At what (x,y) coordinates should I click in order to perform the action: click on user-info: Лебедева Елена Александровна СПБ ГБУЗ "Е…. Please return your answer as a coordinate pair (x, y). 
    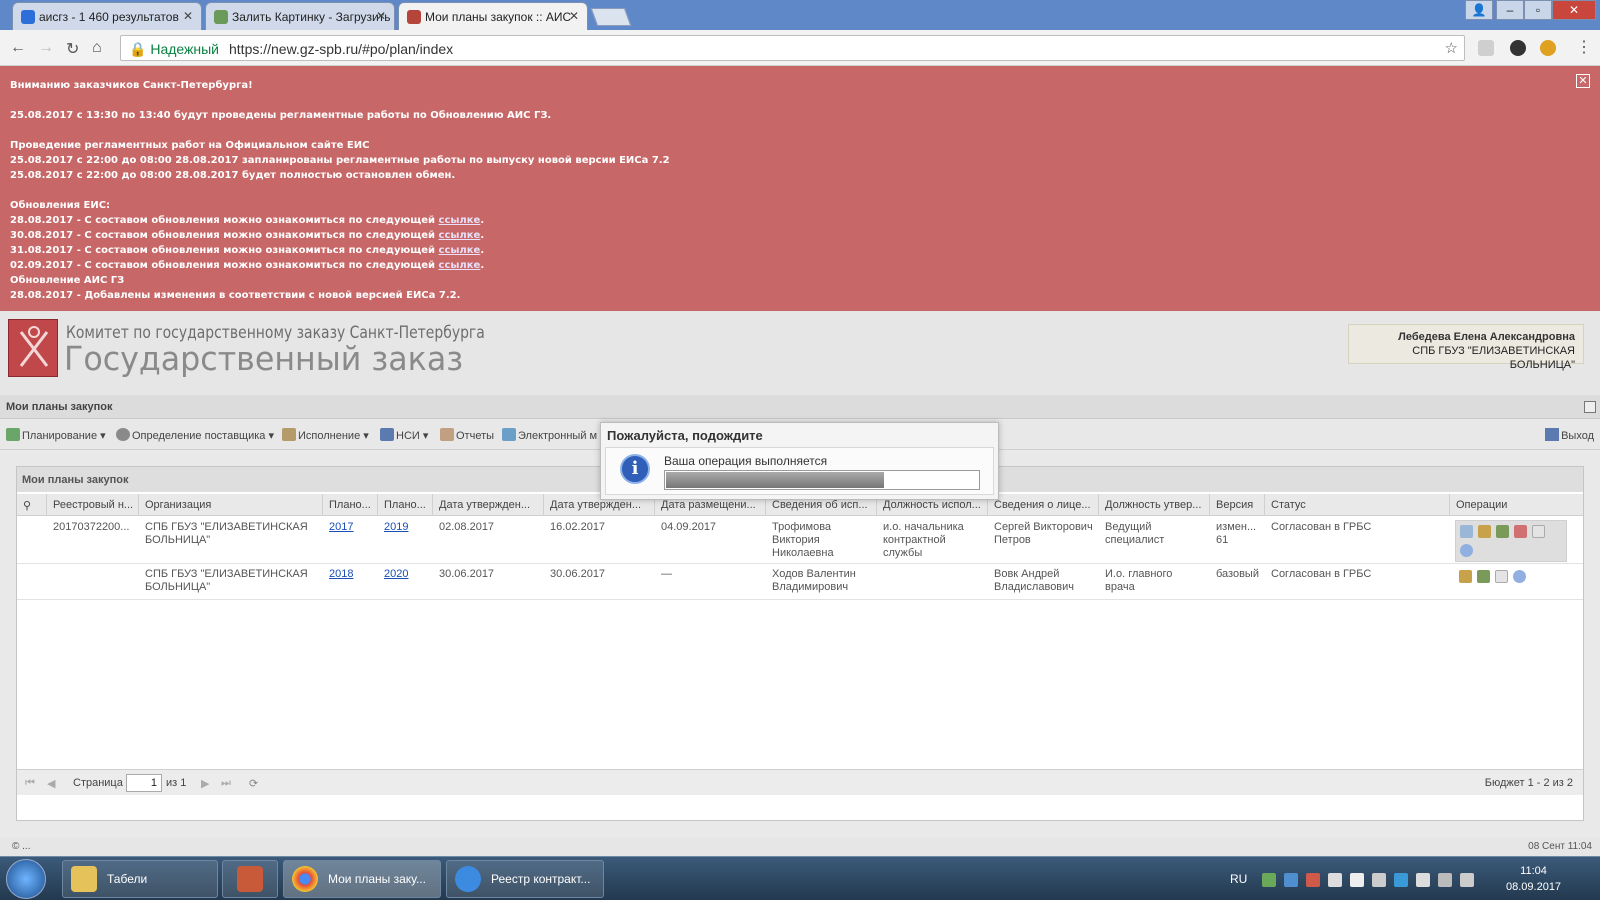
    Looking at the image, I should click on (1466, 347).